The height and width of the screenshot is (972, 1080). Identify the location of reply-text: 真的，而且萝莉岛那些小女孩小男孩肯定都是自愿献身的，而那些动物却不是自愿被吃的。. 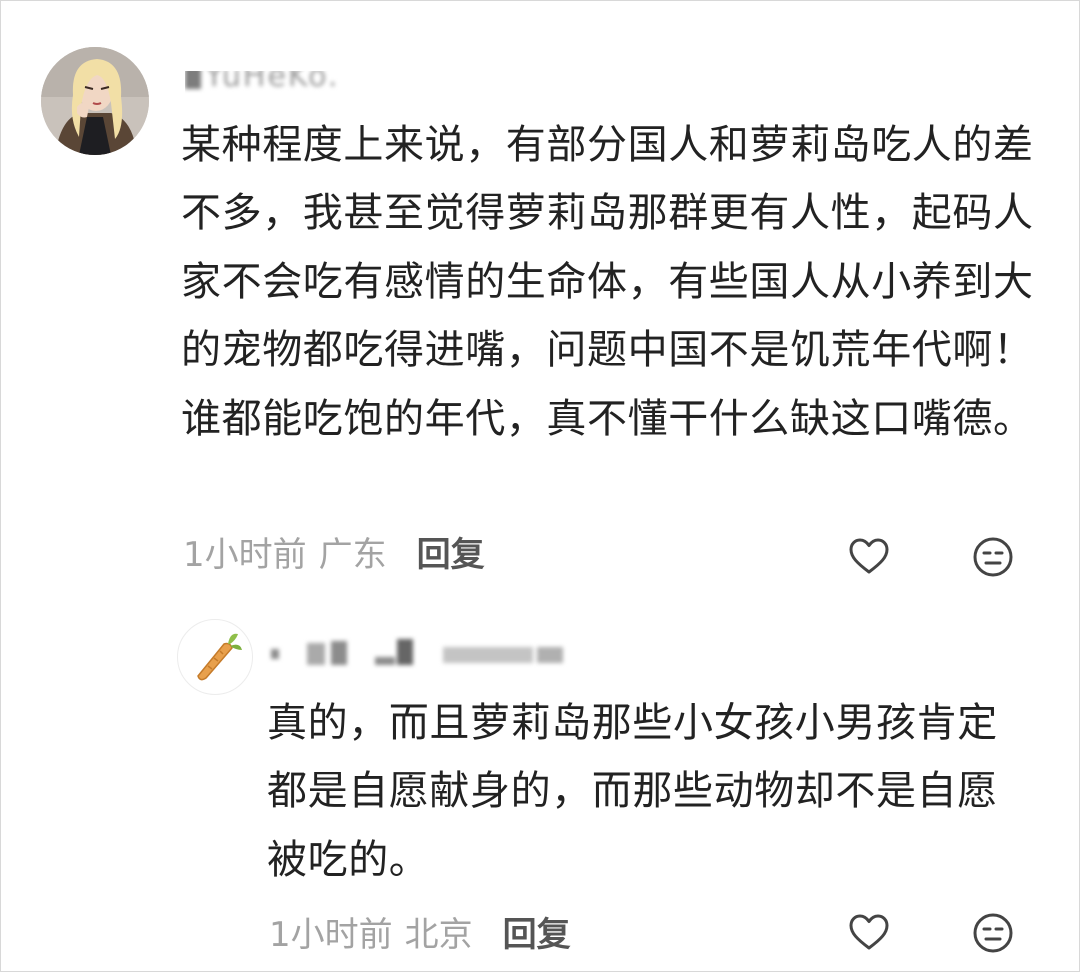
(632, 791).